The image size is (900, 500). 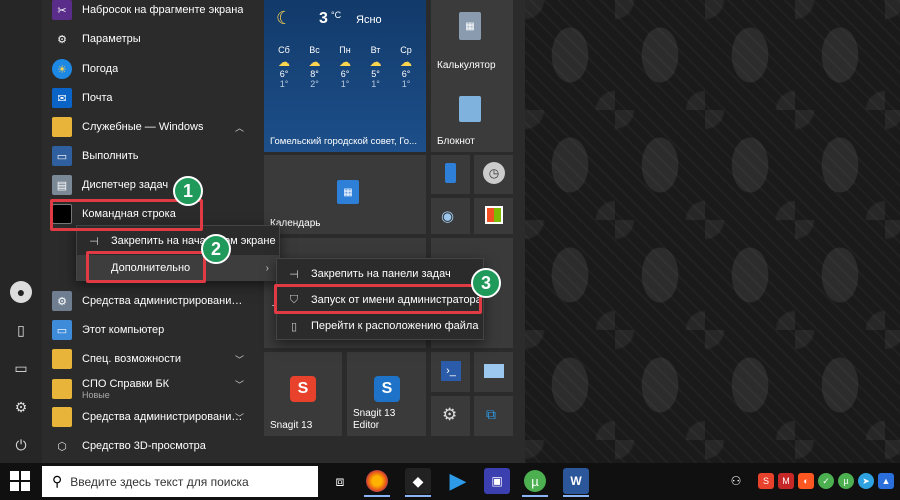 What do you see at coordinates (576, 496) in the screenshot?
I see `word-running-indicator` at bounding box center [576, 496].